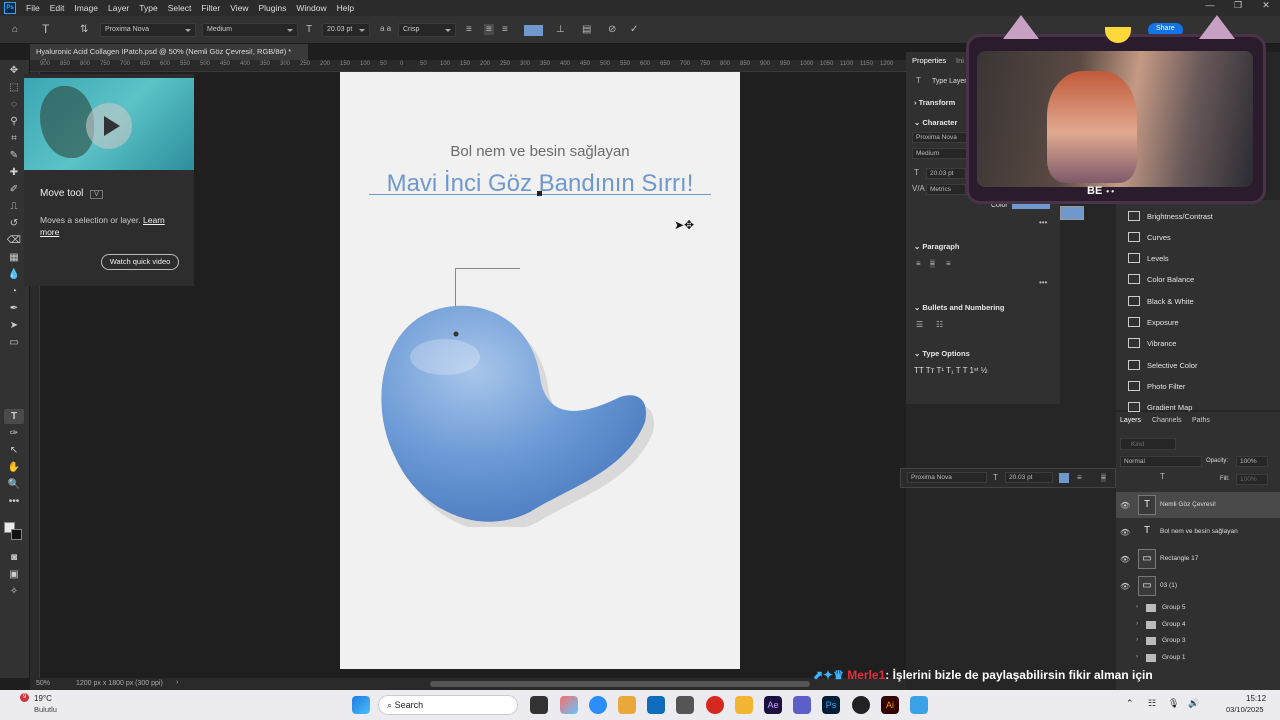 This screenshot has width=1280, height=720. I want to click on float-size-field: 20.03 pt, so click(1029, 477).